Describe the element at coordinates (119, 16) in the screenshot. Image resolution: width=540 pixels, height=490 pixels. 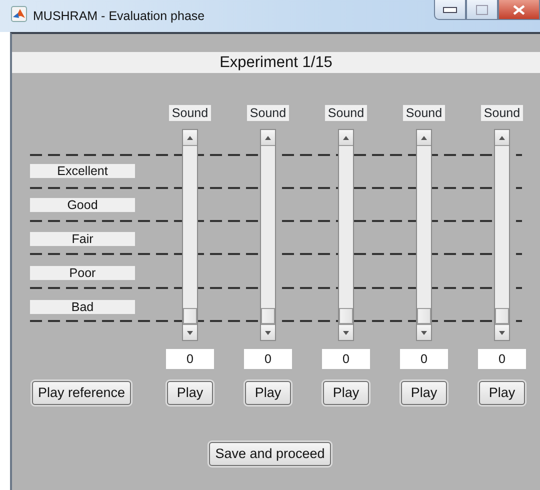
I see `window-title: MUSHRAM - Evaluation phase` at that location.